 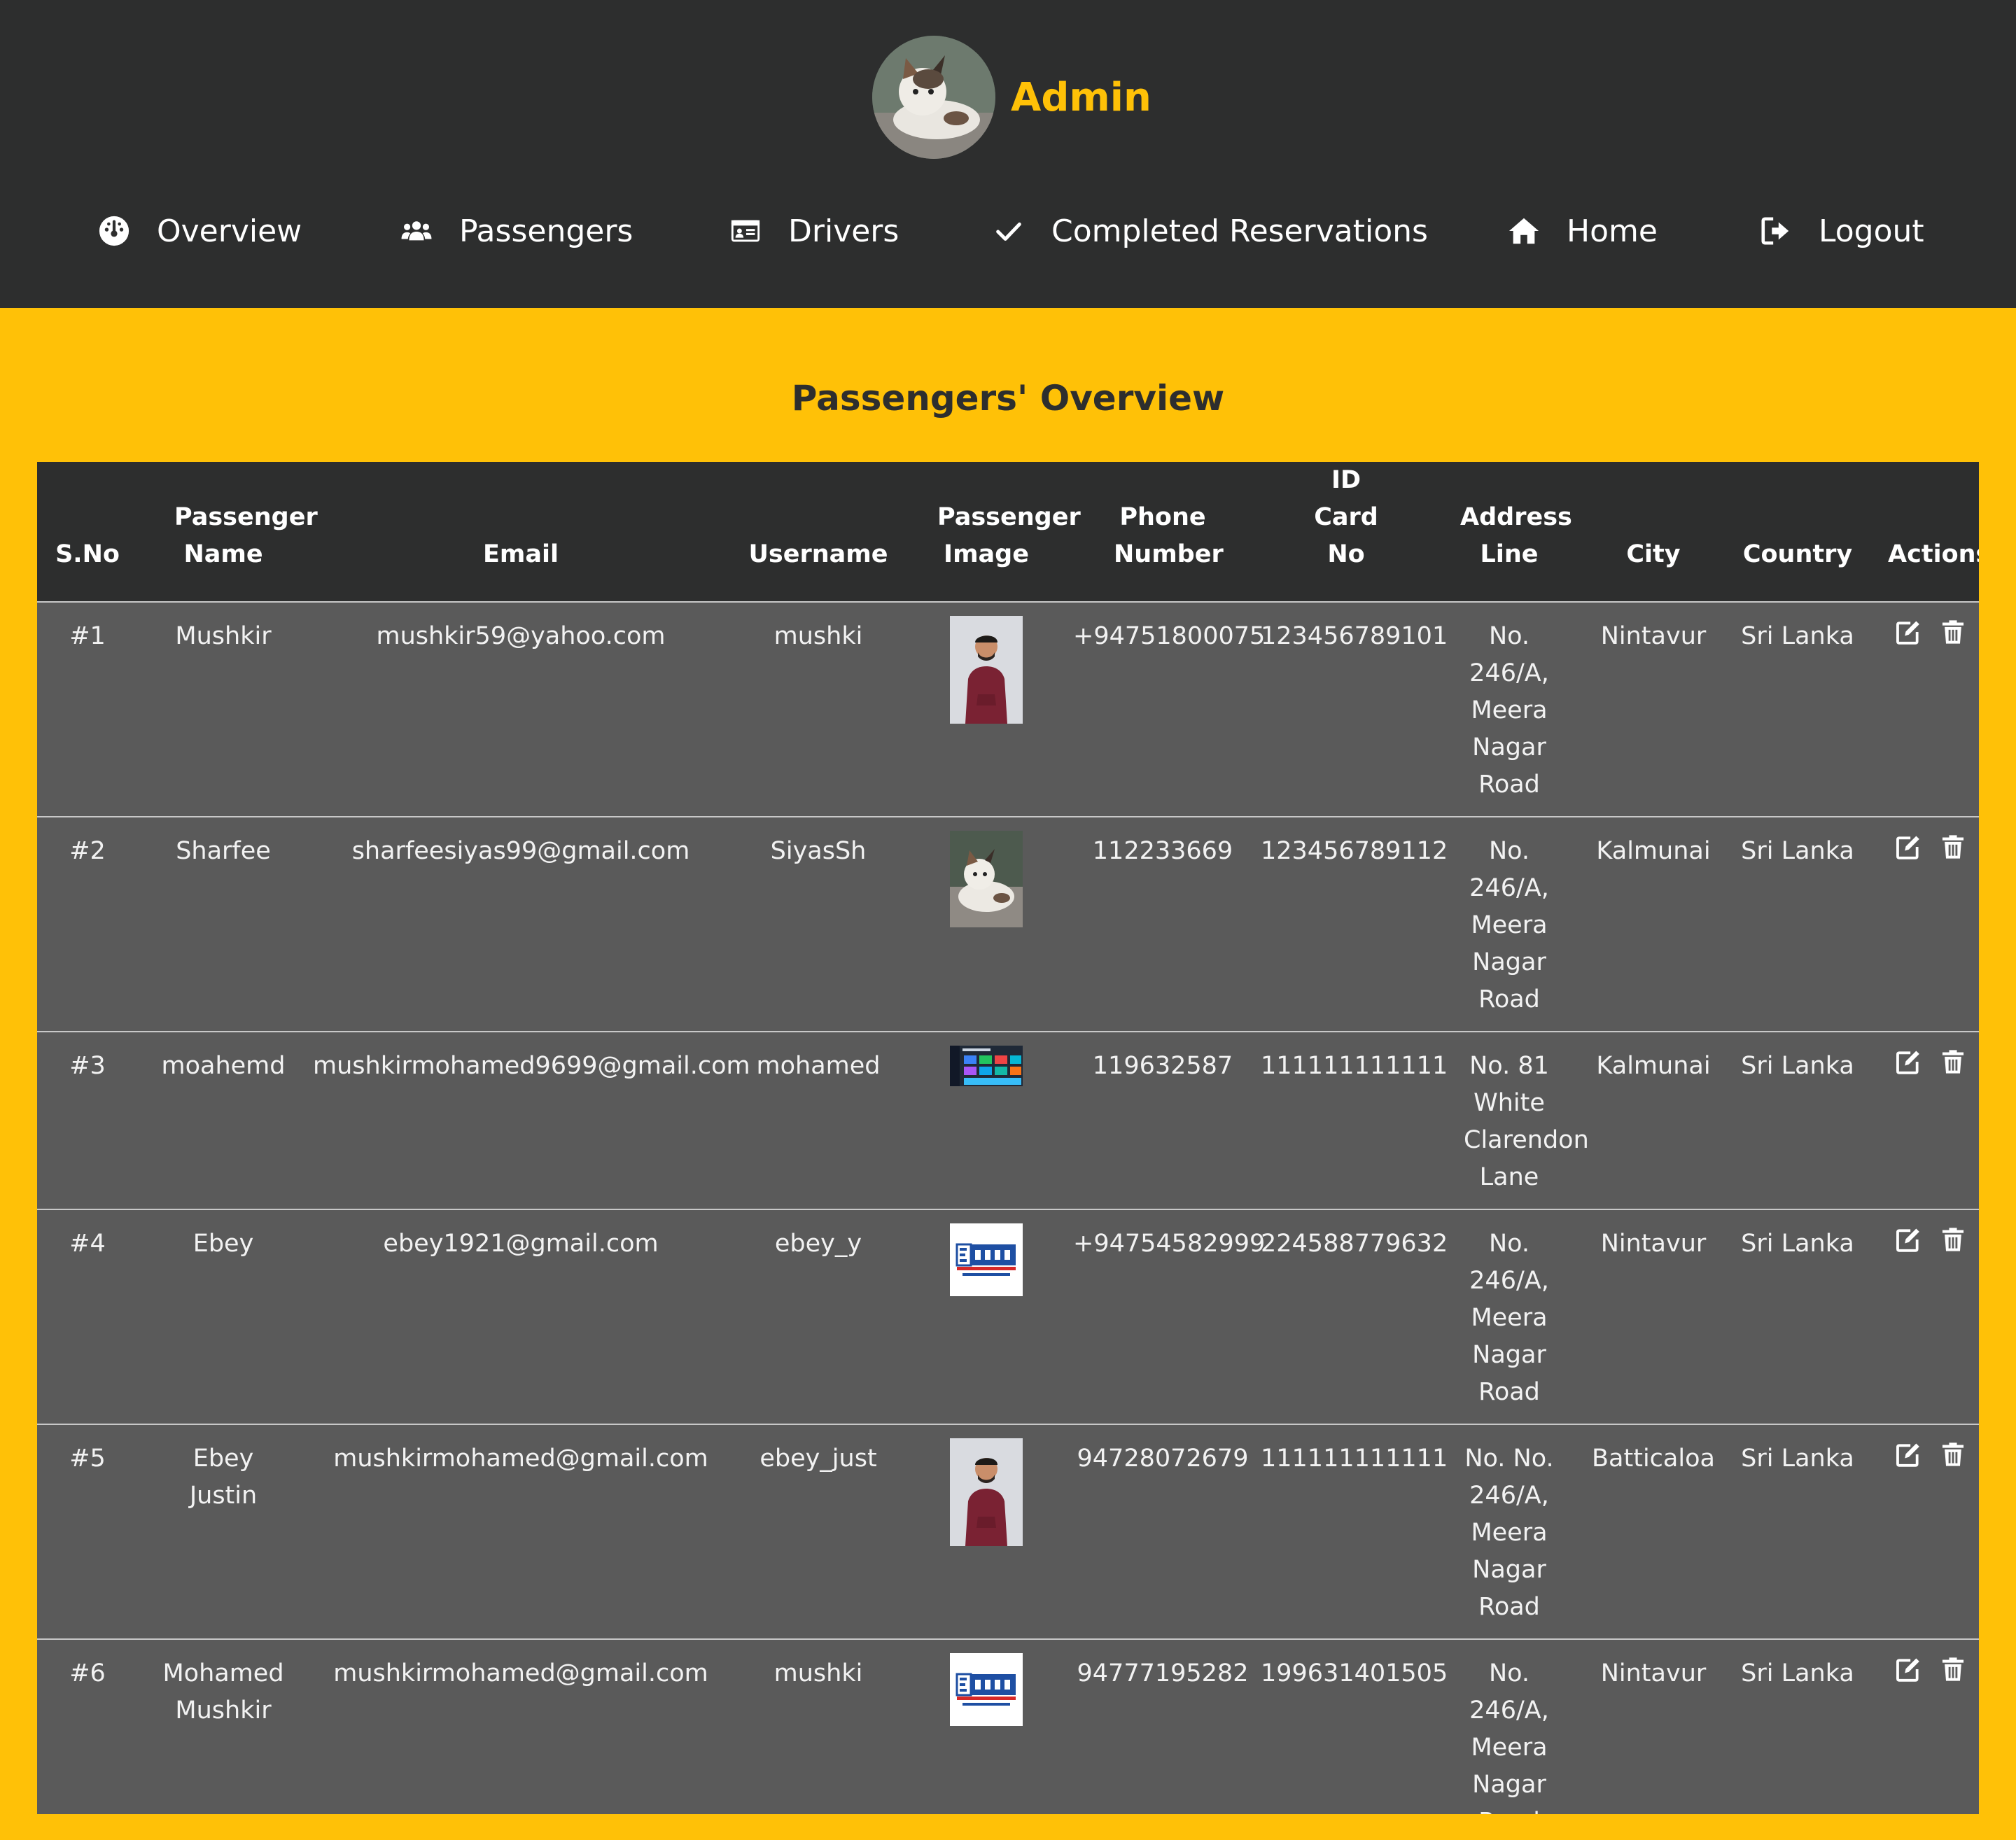 What do you see at coordinates (546, 231) in the screenshot?
I see `nav-passengers-label: Passengers` at bounding box center [546, 231].